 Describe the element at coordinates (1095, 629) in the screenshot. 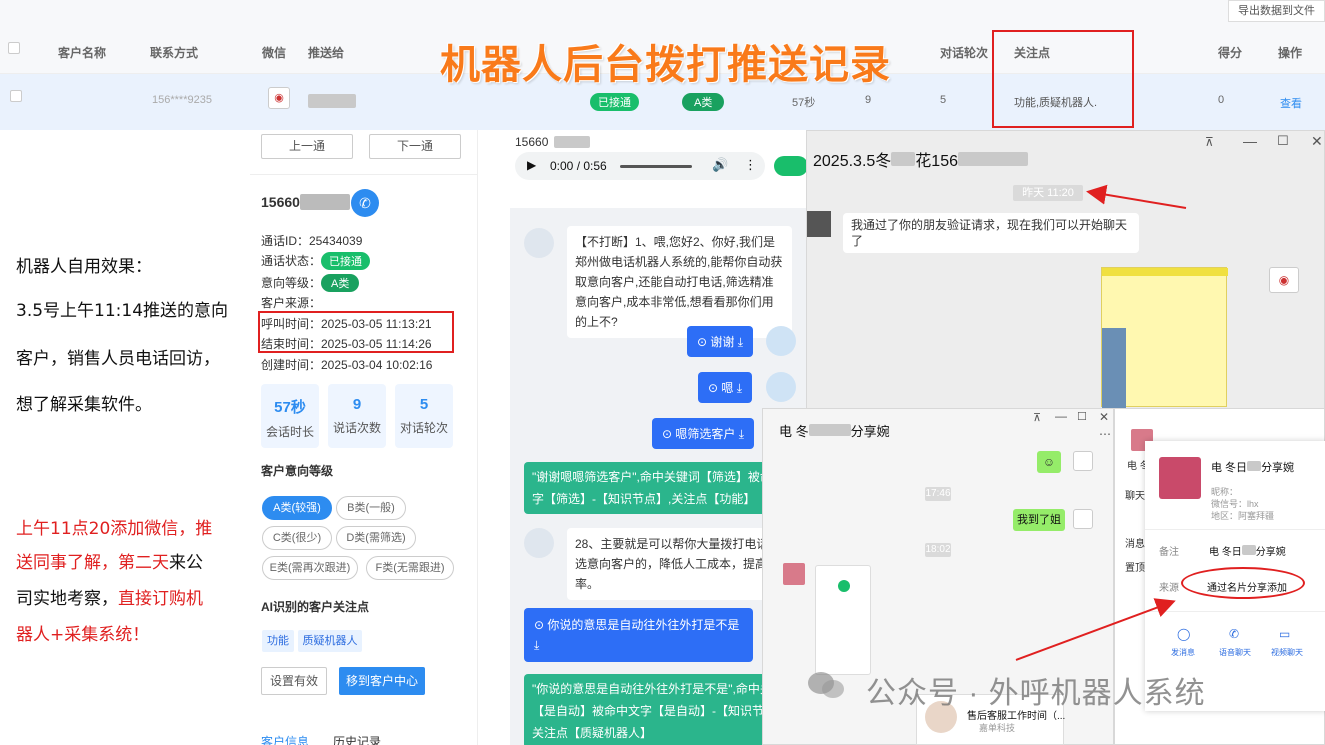

I see `arrow-to-source` at that location.